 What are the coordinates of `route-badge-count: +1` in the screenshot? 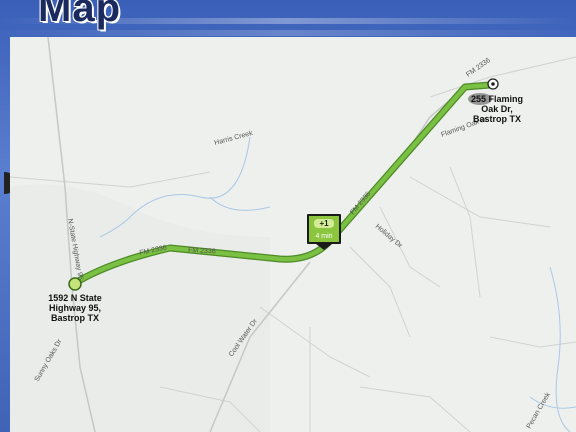 It's located at (324, 223).